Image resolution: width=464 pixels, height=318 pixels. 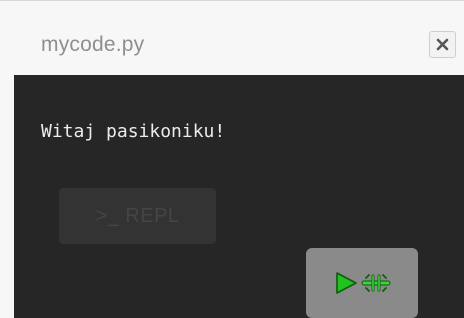 I want to click on console-output: Witaj pasikoniku!, so click(x=133, y=131).